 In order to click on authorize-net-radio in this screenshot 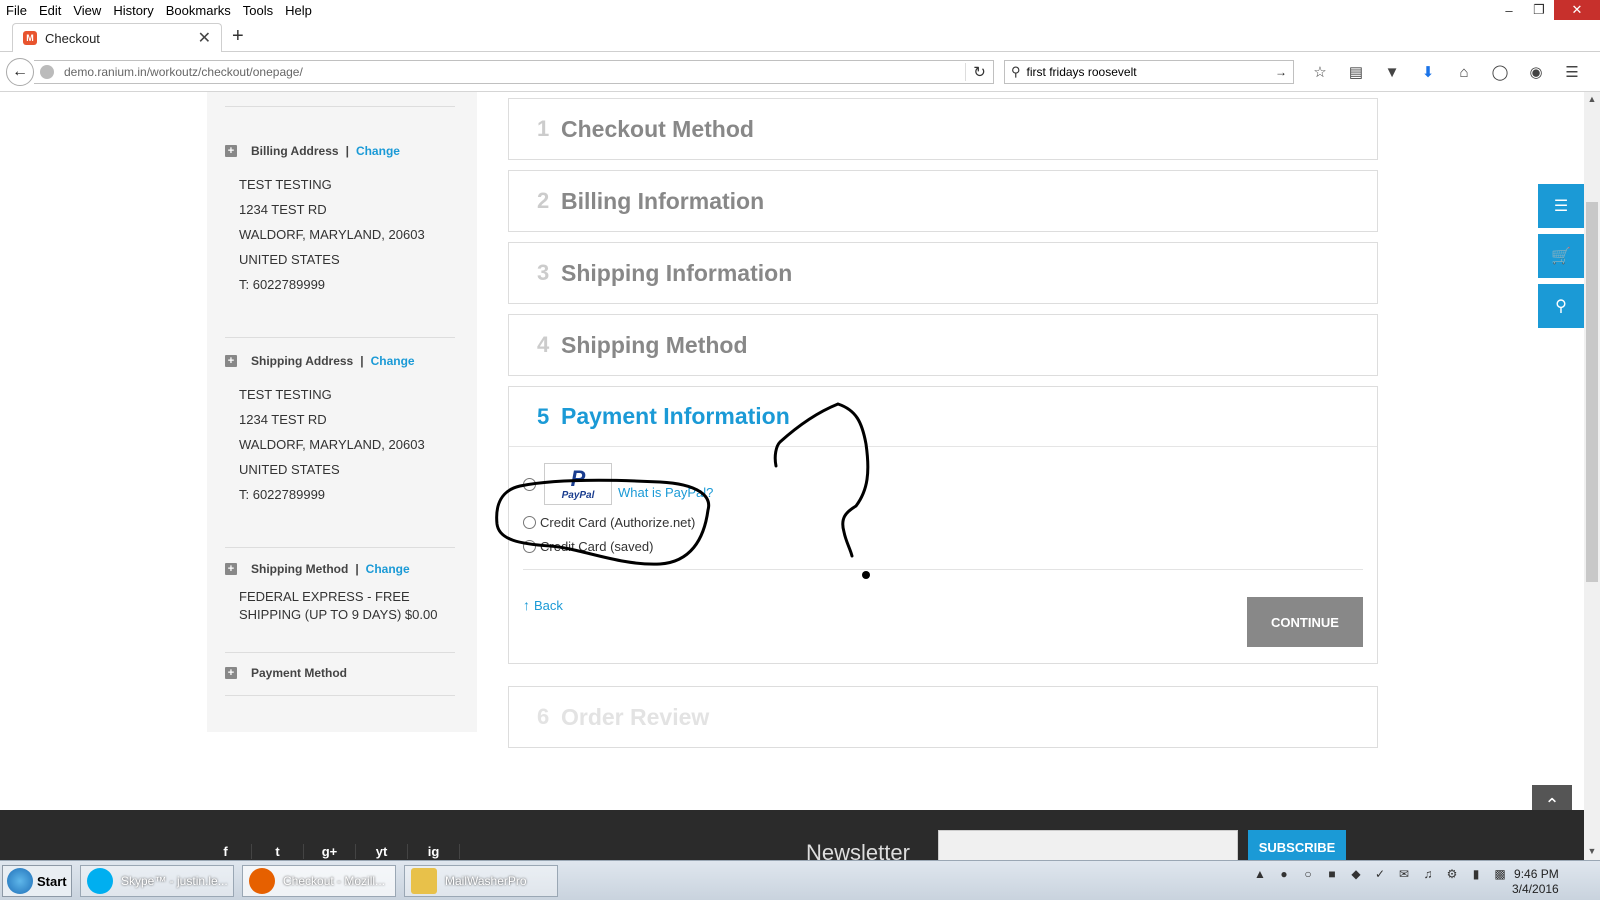, I will do `click(529, 522)`.